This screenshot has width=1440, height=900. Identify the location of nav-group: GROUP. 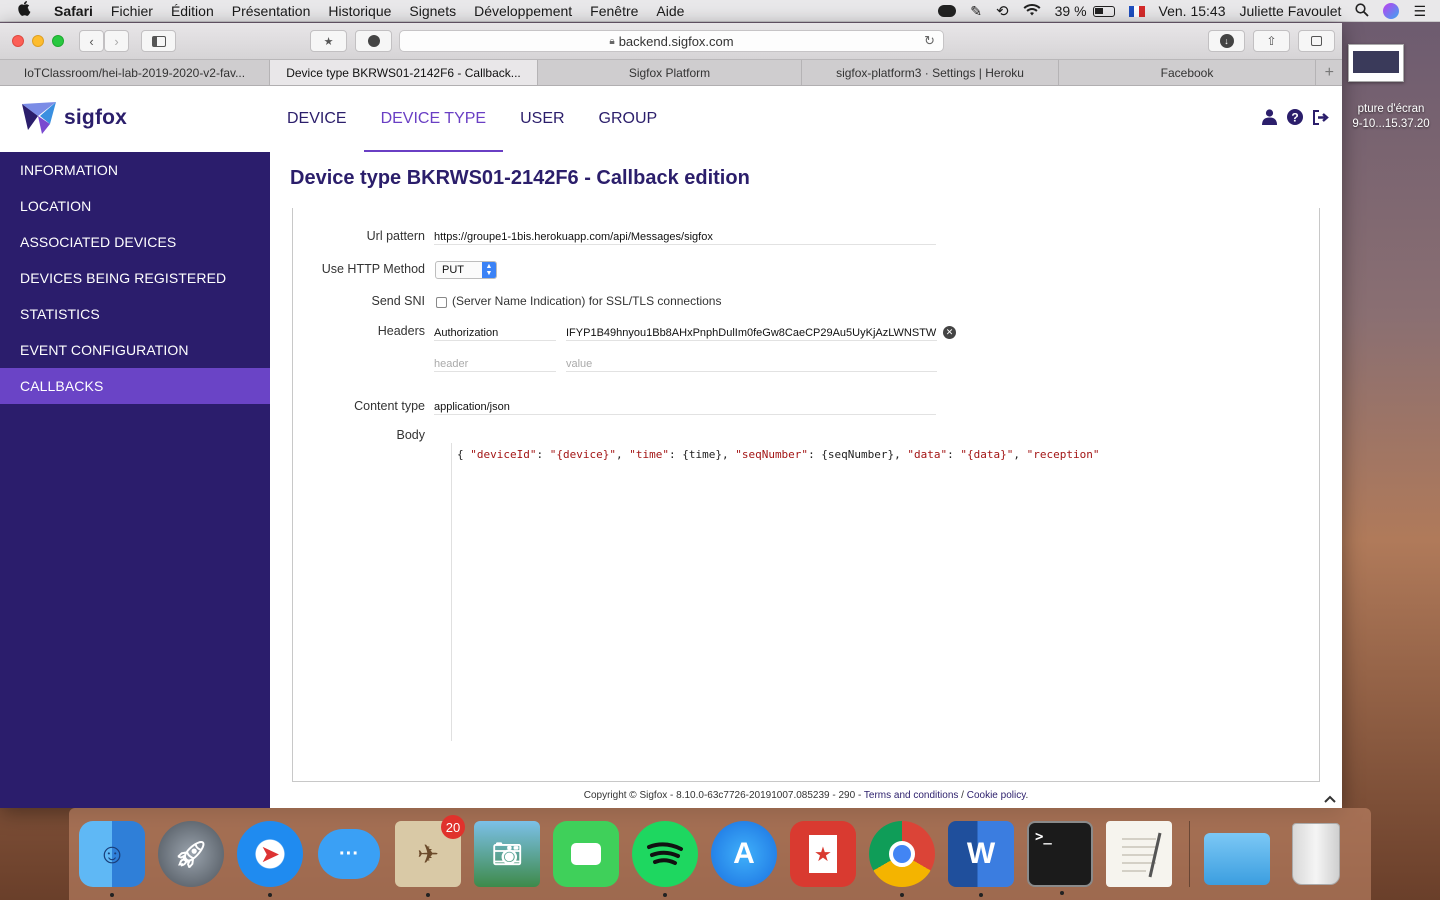
(628, 119).